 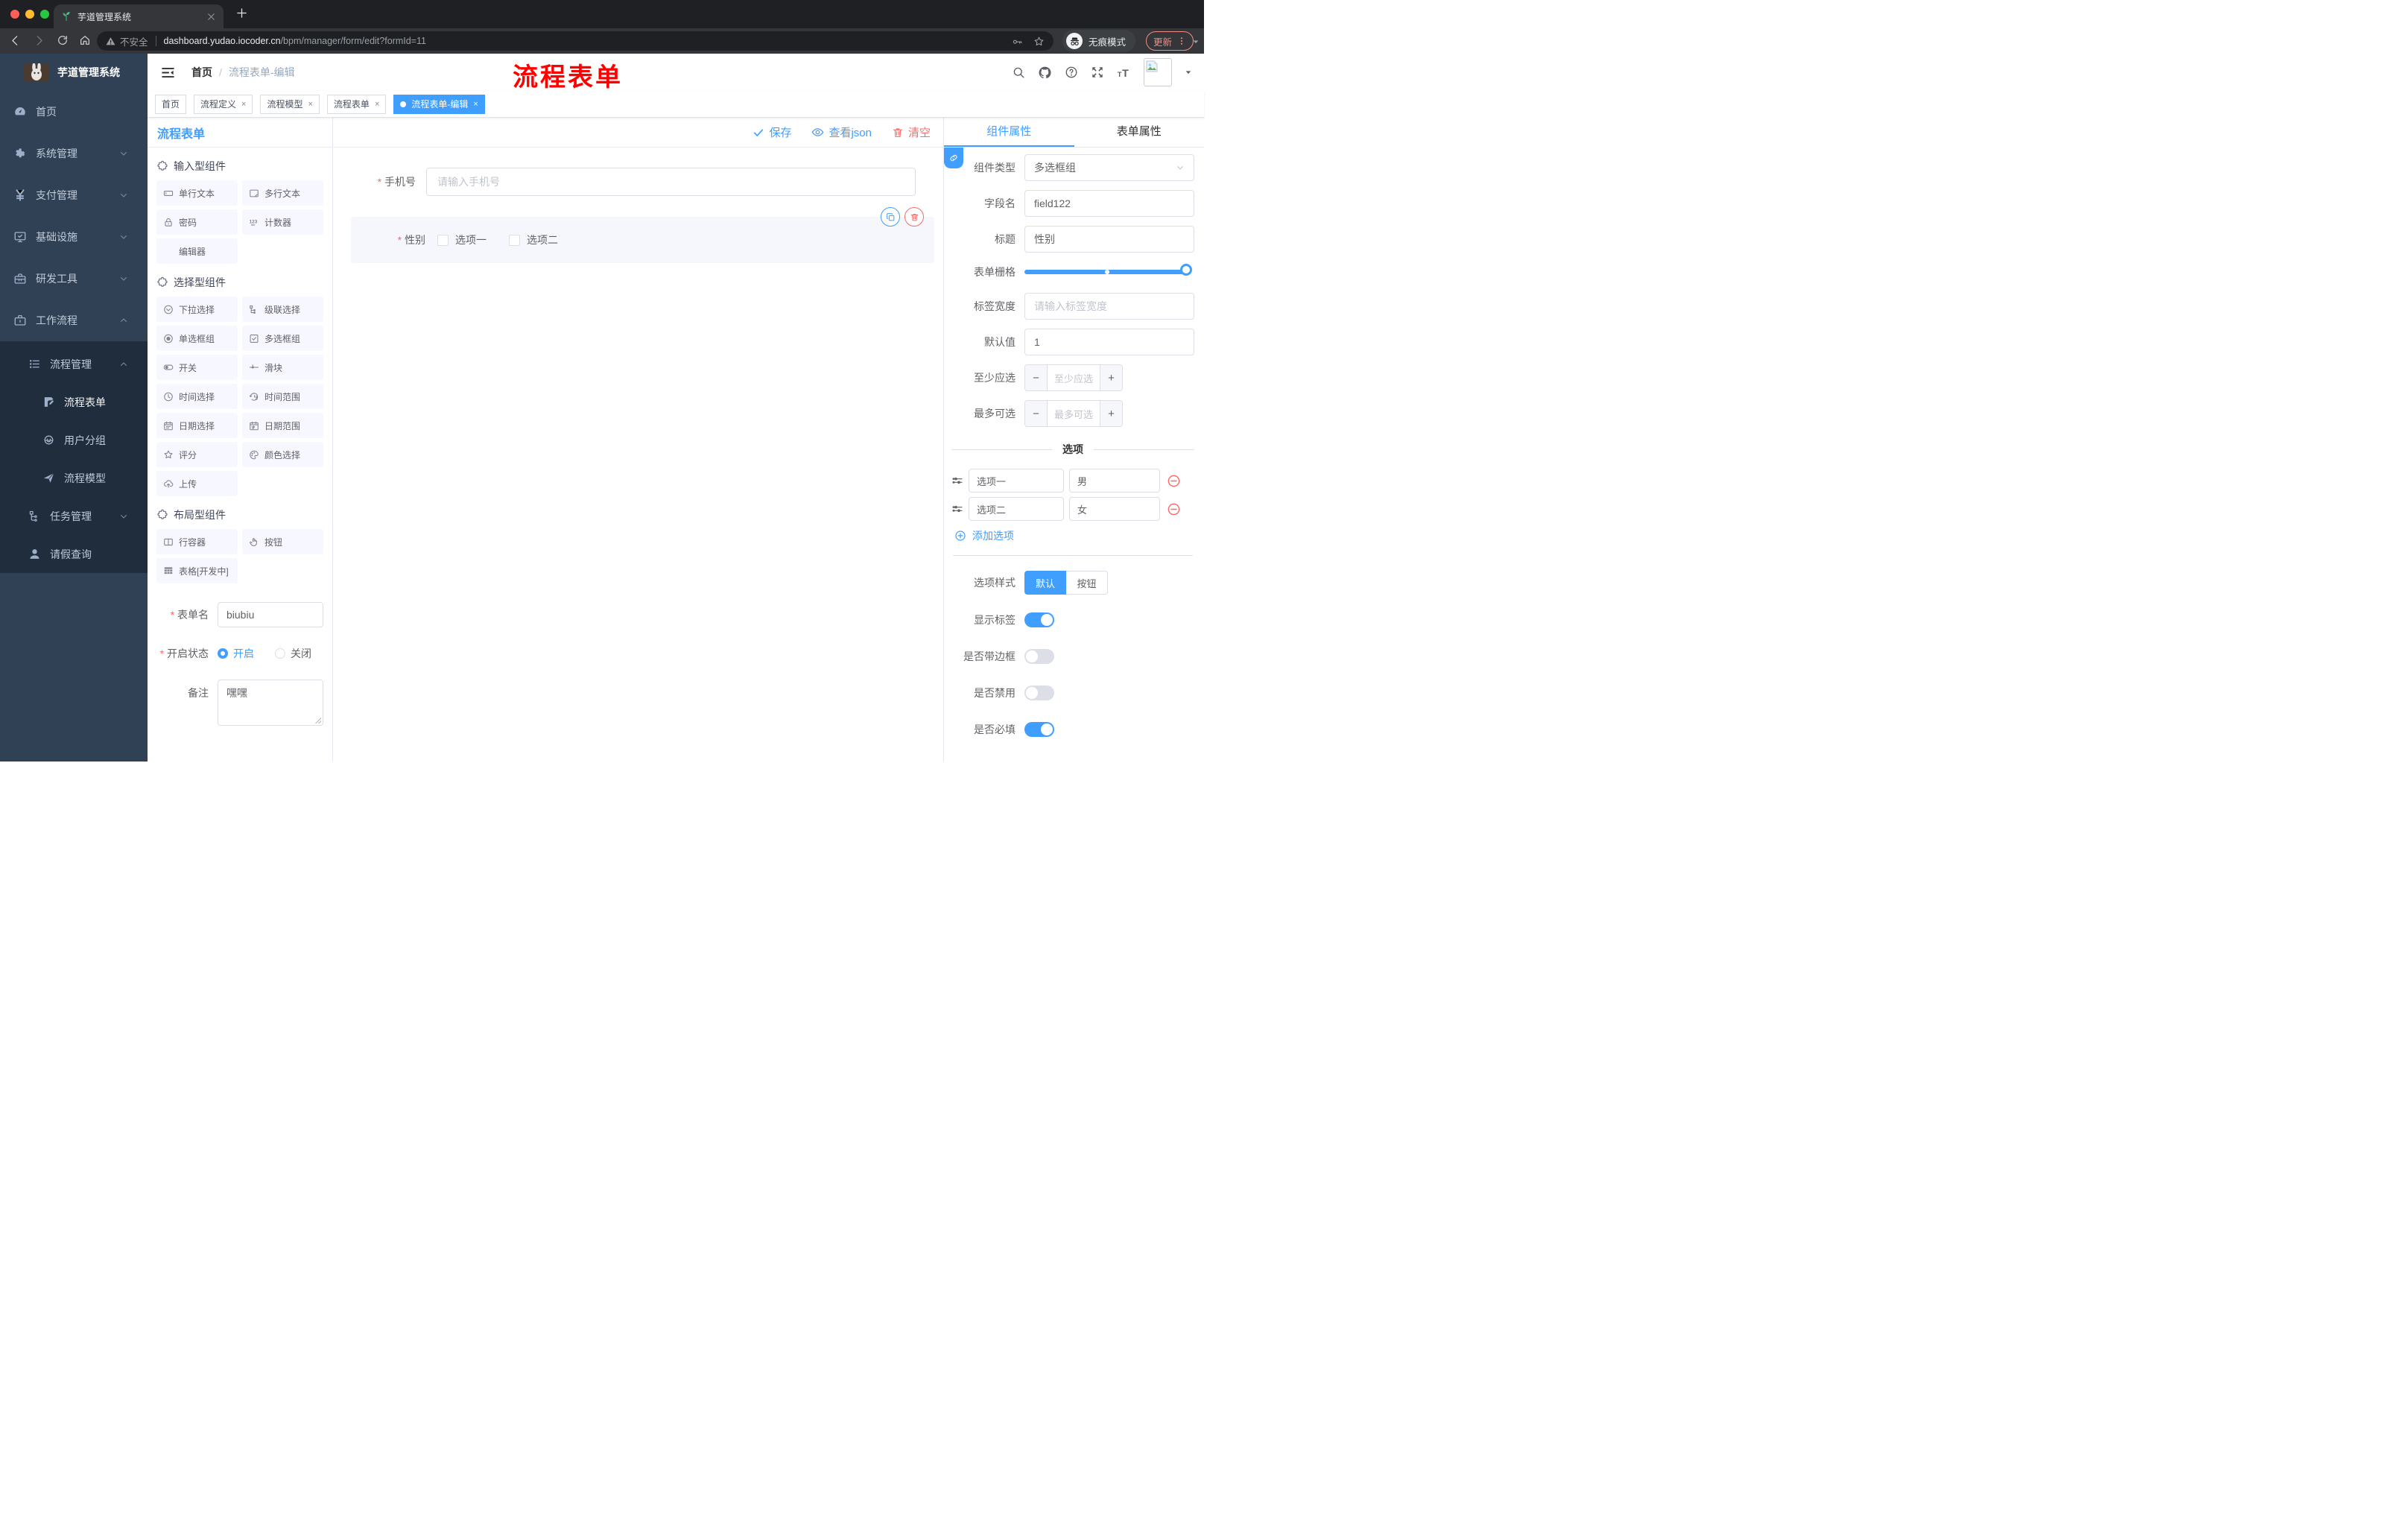 I want to click on minimize-window-button, so click(x=29, y=15).